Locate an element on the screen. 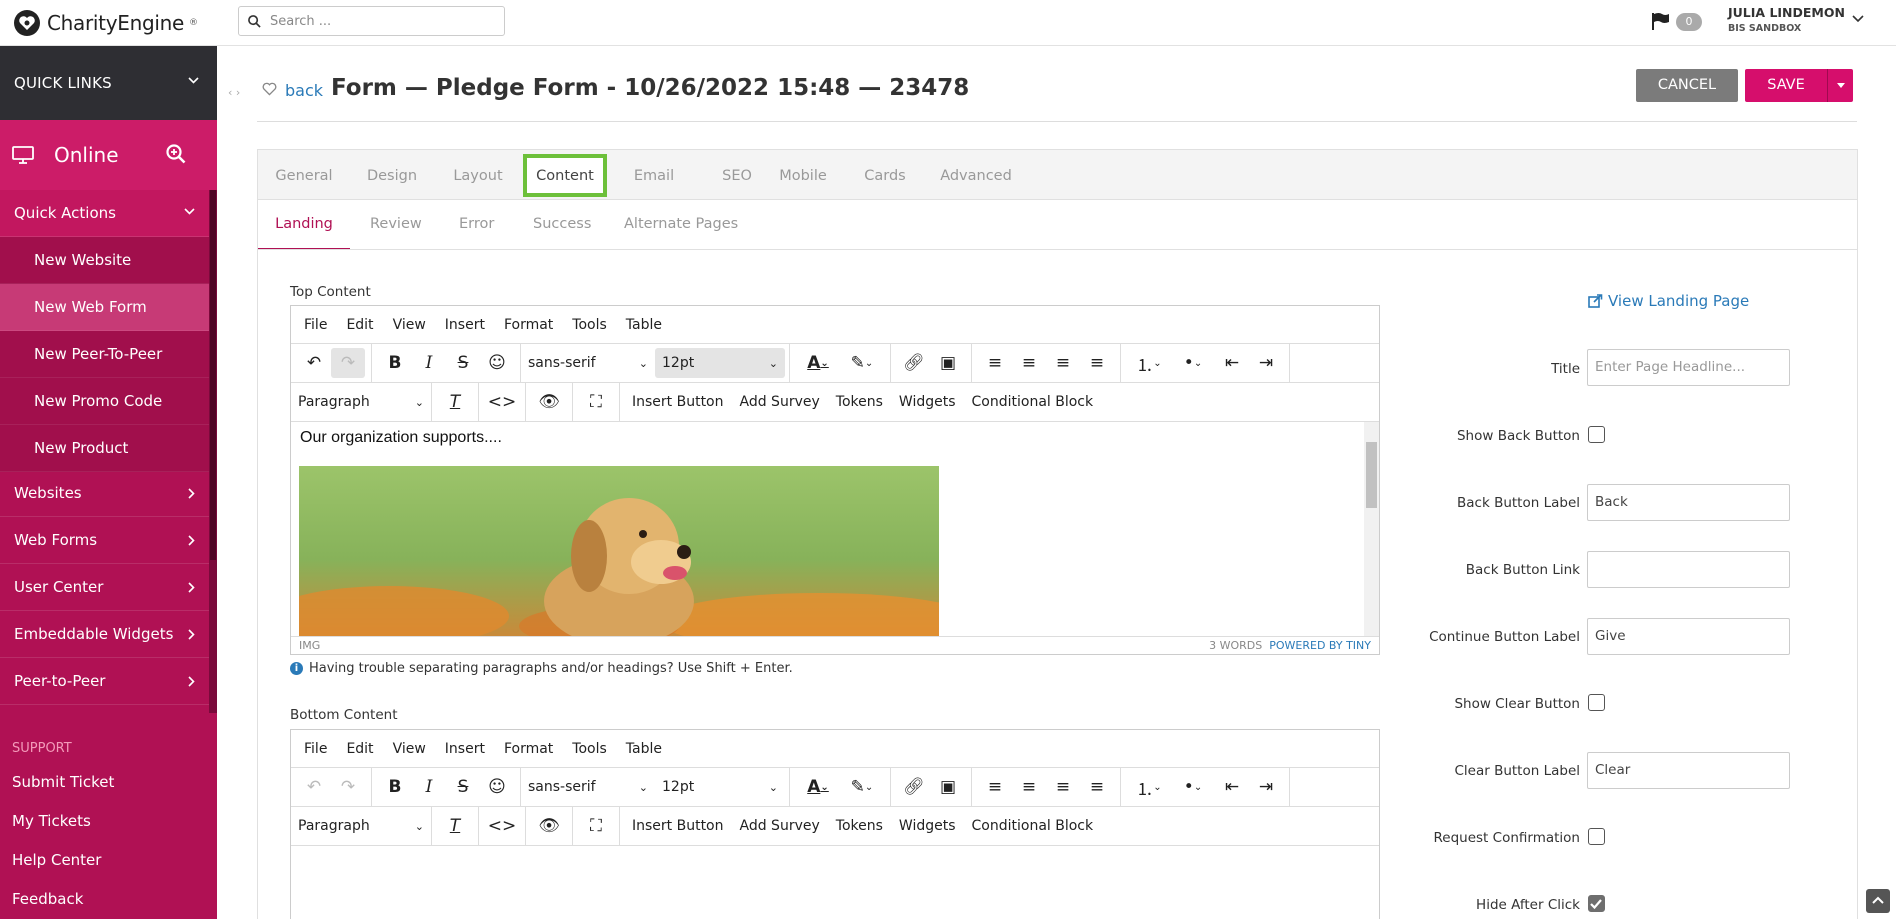 Image resolution: width=1896 pixels, height=919 pixels. menu-view: View is located at coordinates (409, 749).